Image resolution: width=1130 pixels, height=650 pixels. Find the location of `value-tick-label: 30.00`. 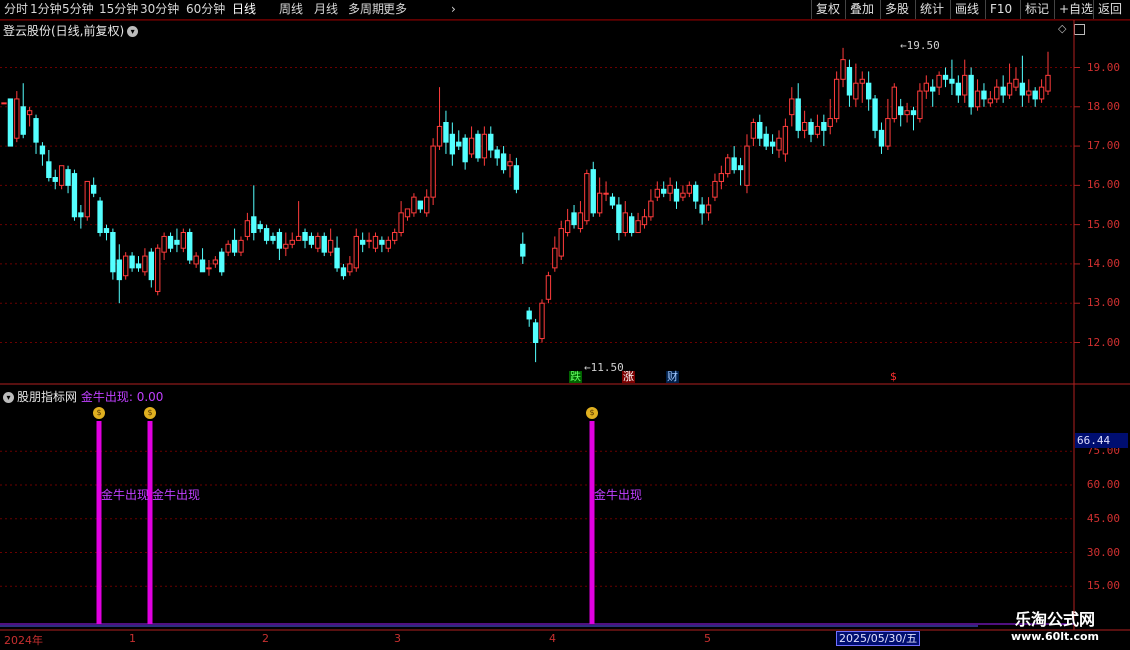

value-tick-label: 30.00 is located at coordinates (1103, 552).